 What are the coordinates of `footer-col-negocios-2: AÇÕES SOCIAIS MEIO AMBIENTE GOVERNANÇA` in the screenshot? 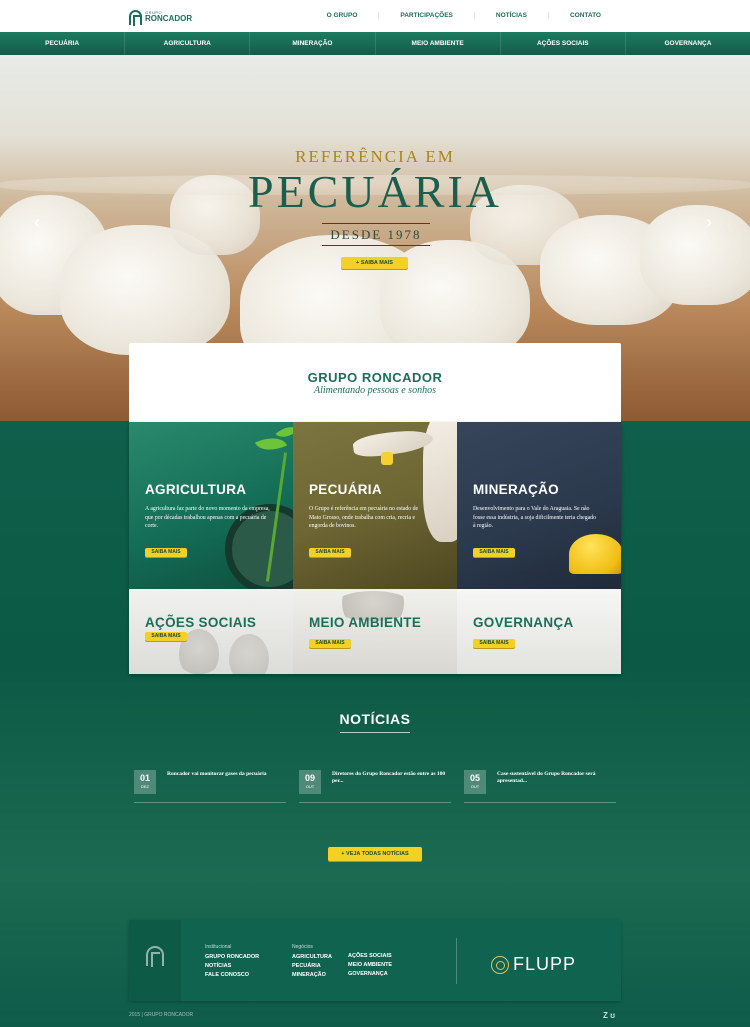 It's located at (370, 965).